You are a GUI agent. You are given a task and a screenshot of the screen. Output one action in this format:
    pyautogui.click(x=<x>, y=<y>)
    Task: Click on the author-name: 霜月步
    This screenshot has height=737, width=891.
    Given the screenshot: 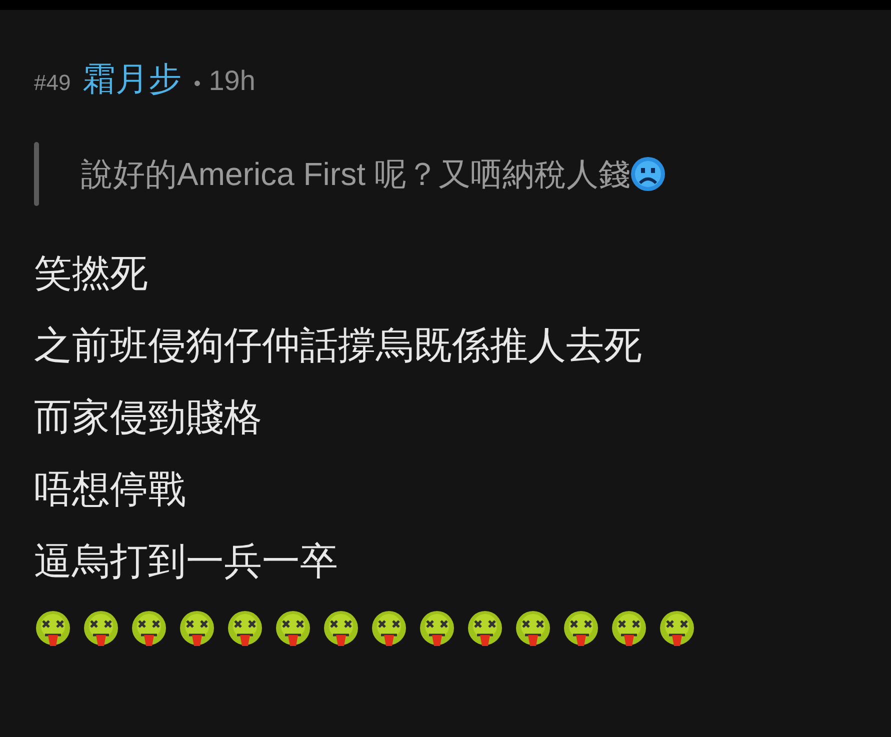 What is the action you would take?
    pyautogui.click(x=132, y=79)
    